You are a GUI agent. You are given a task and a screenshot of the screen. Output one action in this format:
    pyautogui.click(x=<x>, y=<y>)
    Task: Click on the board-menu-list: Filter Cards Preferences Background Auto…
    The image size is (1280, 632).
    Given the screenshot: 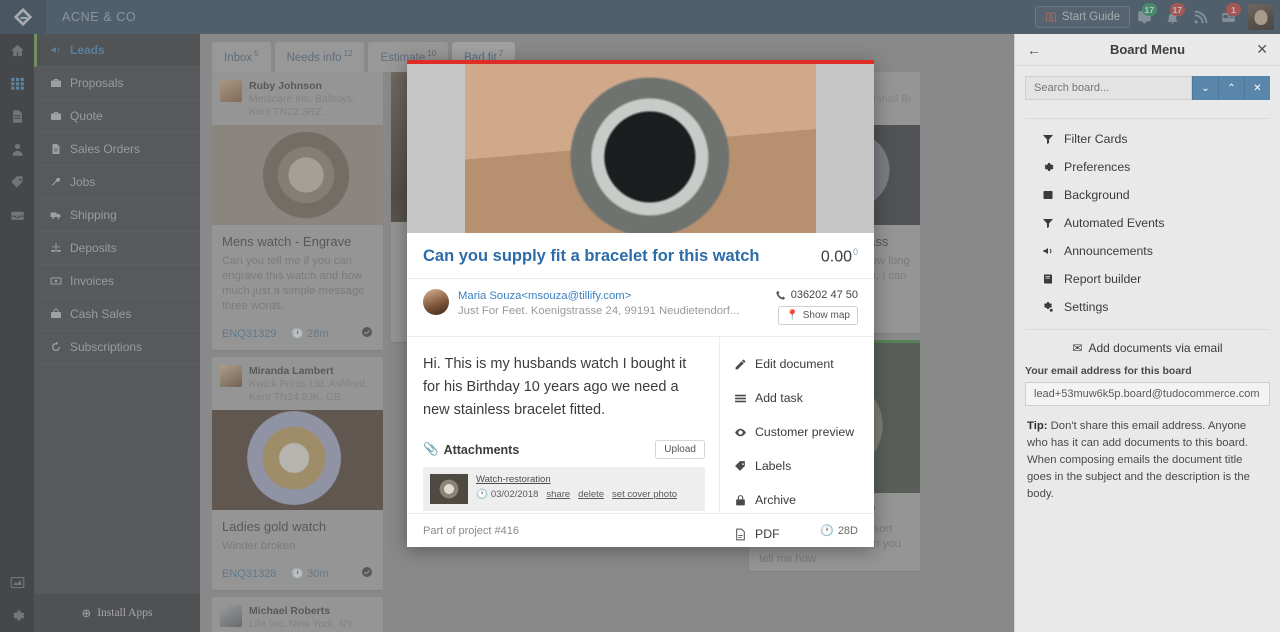 What is the action you would take?
    pyautogui.click(x=1147, y=220)
    